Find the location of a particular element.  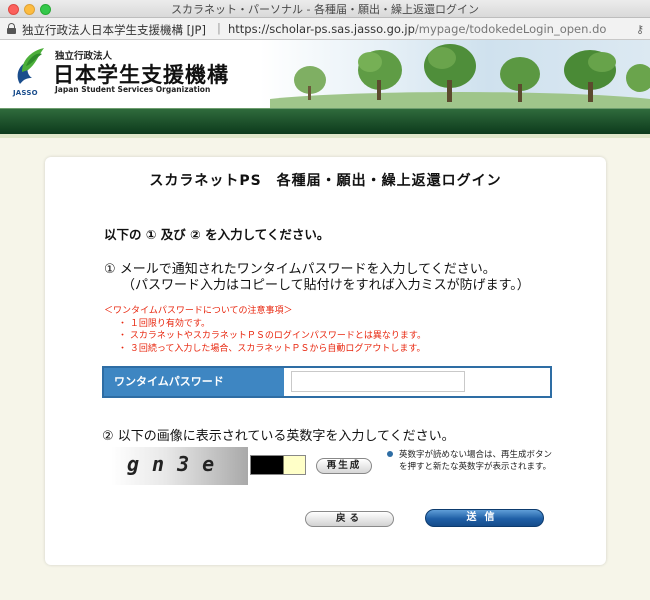

key-icon: ⚷ is located at coordinates (640, 29).